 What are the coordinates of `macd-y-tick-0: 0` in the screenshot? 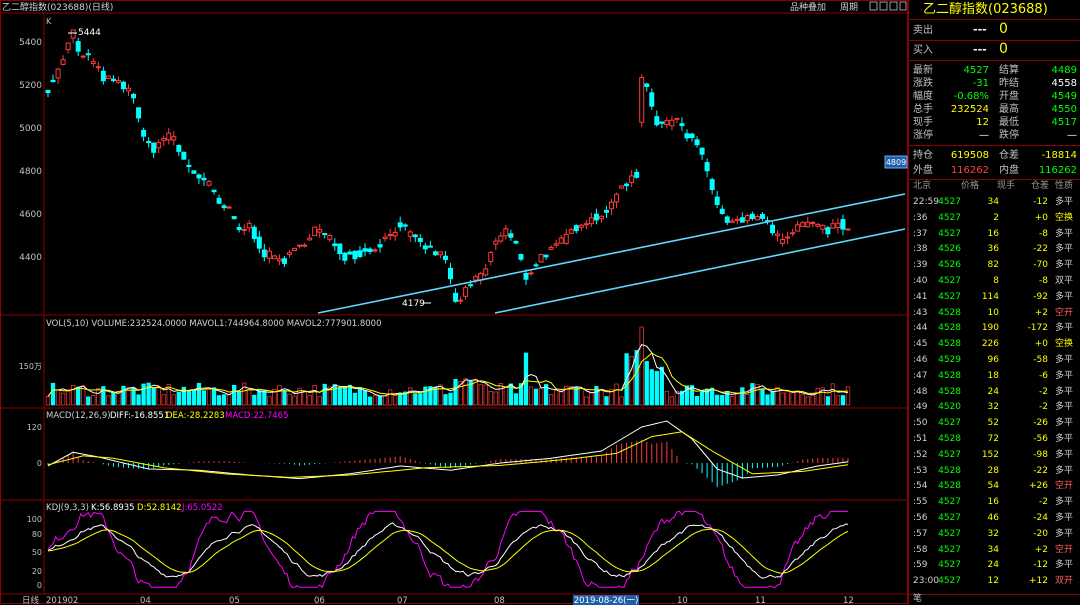 It's located at (39, 463).